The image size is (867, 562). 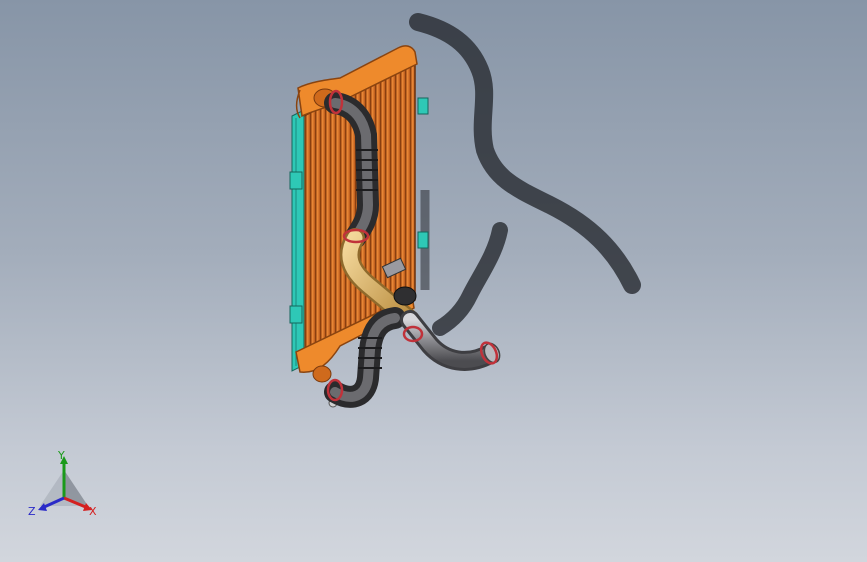 I want to click on orientation-triad: Y X Z, so click(x=64, y=486).